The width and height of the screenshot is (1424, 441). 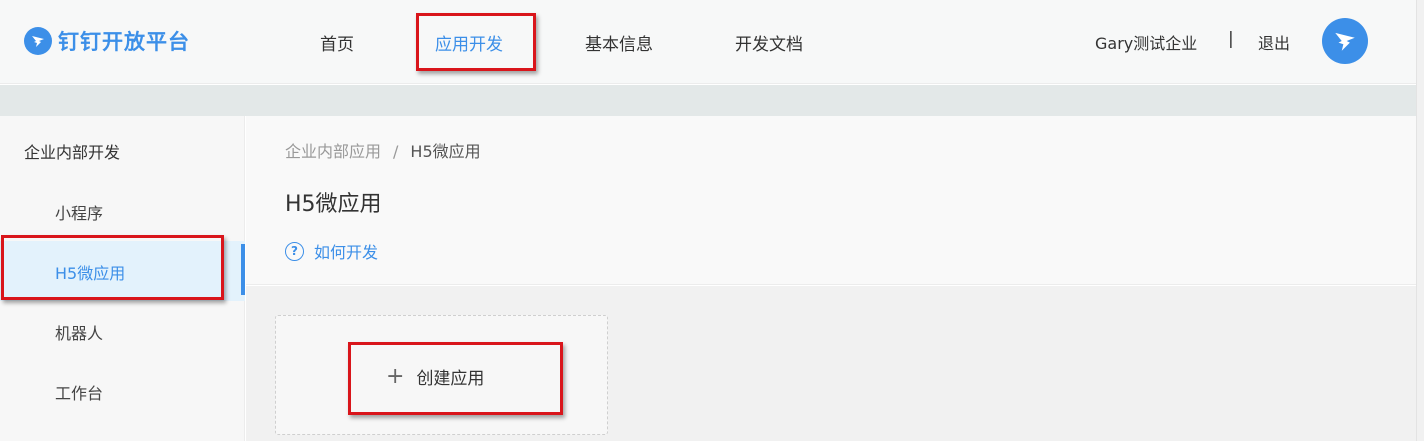 What do you see at coordinates (122, 391) in the screenshot?
I see `sidebar-item-workbench: 工作台` at bounding box center [122, 391].